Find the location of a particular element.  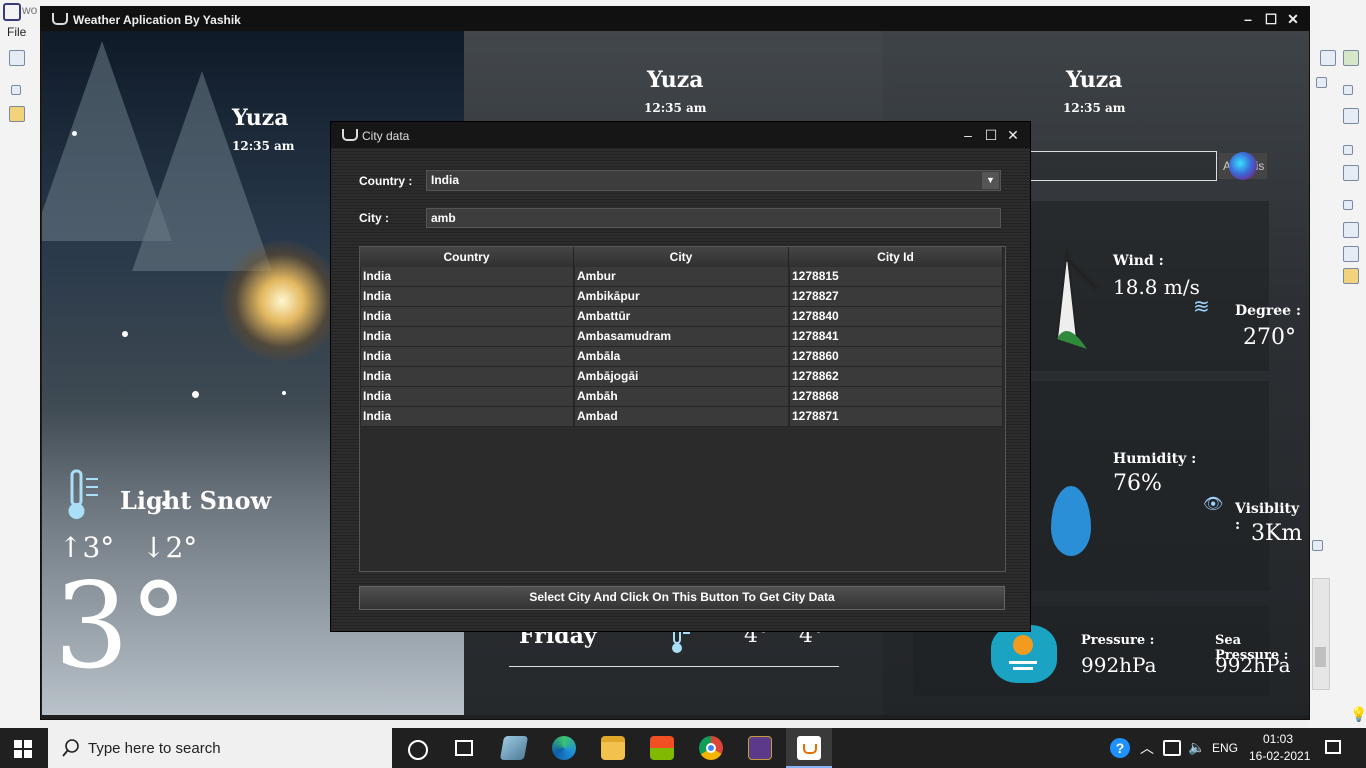

chevron-down-icon: ▼ is located at coordinates (990, 180).